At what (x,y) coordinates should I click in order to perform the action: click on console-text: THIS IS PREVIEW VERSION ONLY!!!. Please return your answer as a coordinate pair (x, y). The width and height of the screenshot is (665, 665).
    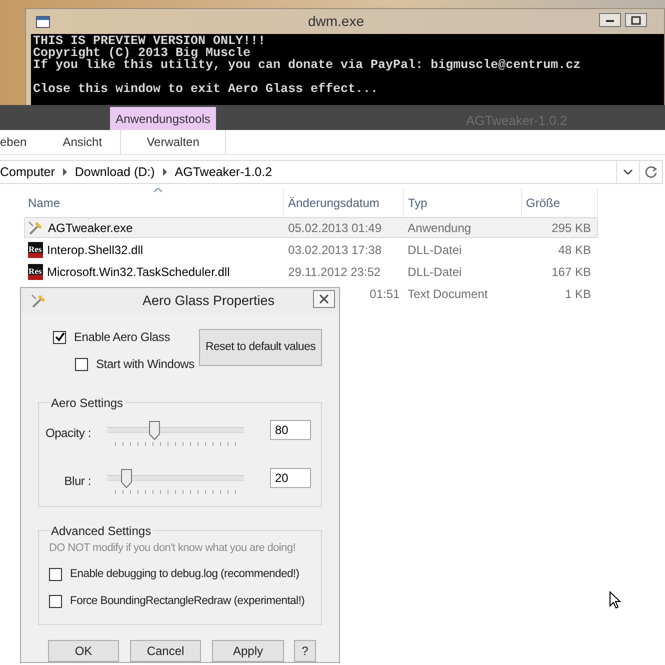
    Looking at the image, I should click on (150, 41).